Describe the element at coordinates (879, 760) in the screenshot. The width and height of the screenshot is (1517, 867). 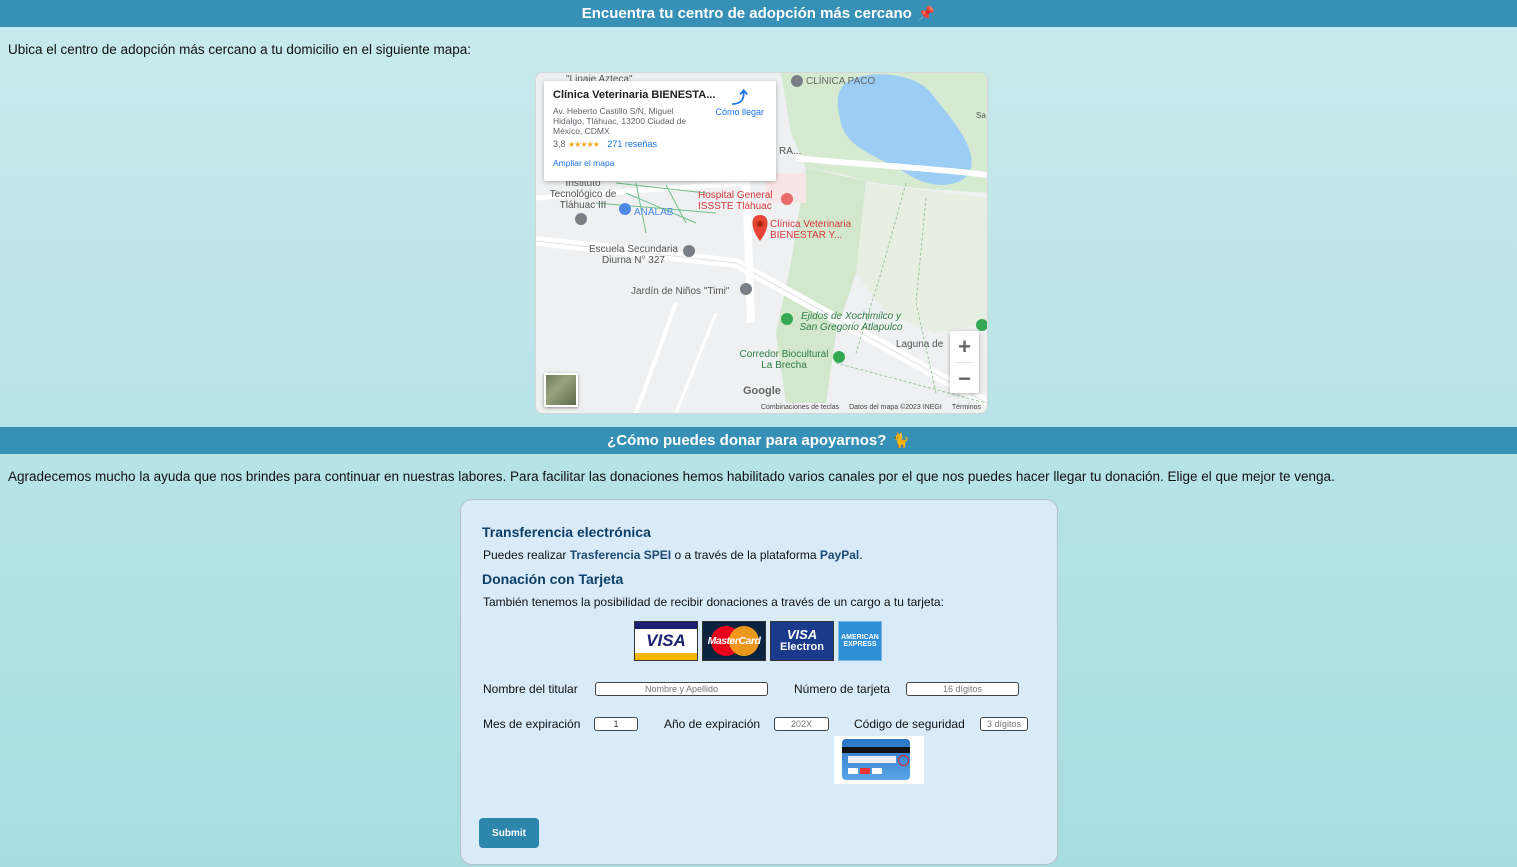
I see `cvv-card-illustration` at that location.